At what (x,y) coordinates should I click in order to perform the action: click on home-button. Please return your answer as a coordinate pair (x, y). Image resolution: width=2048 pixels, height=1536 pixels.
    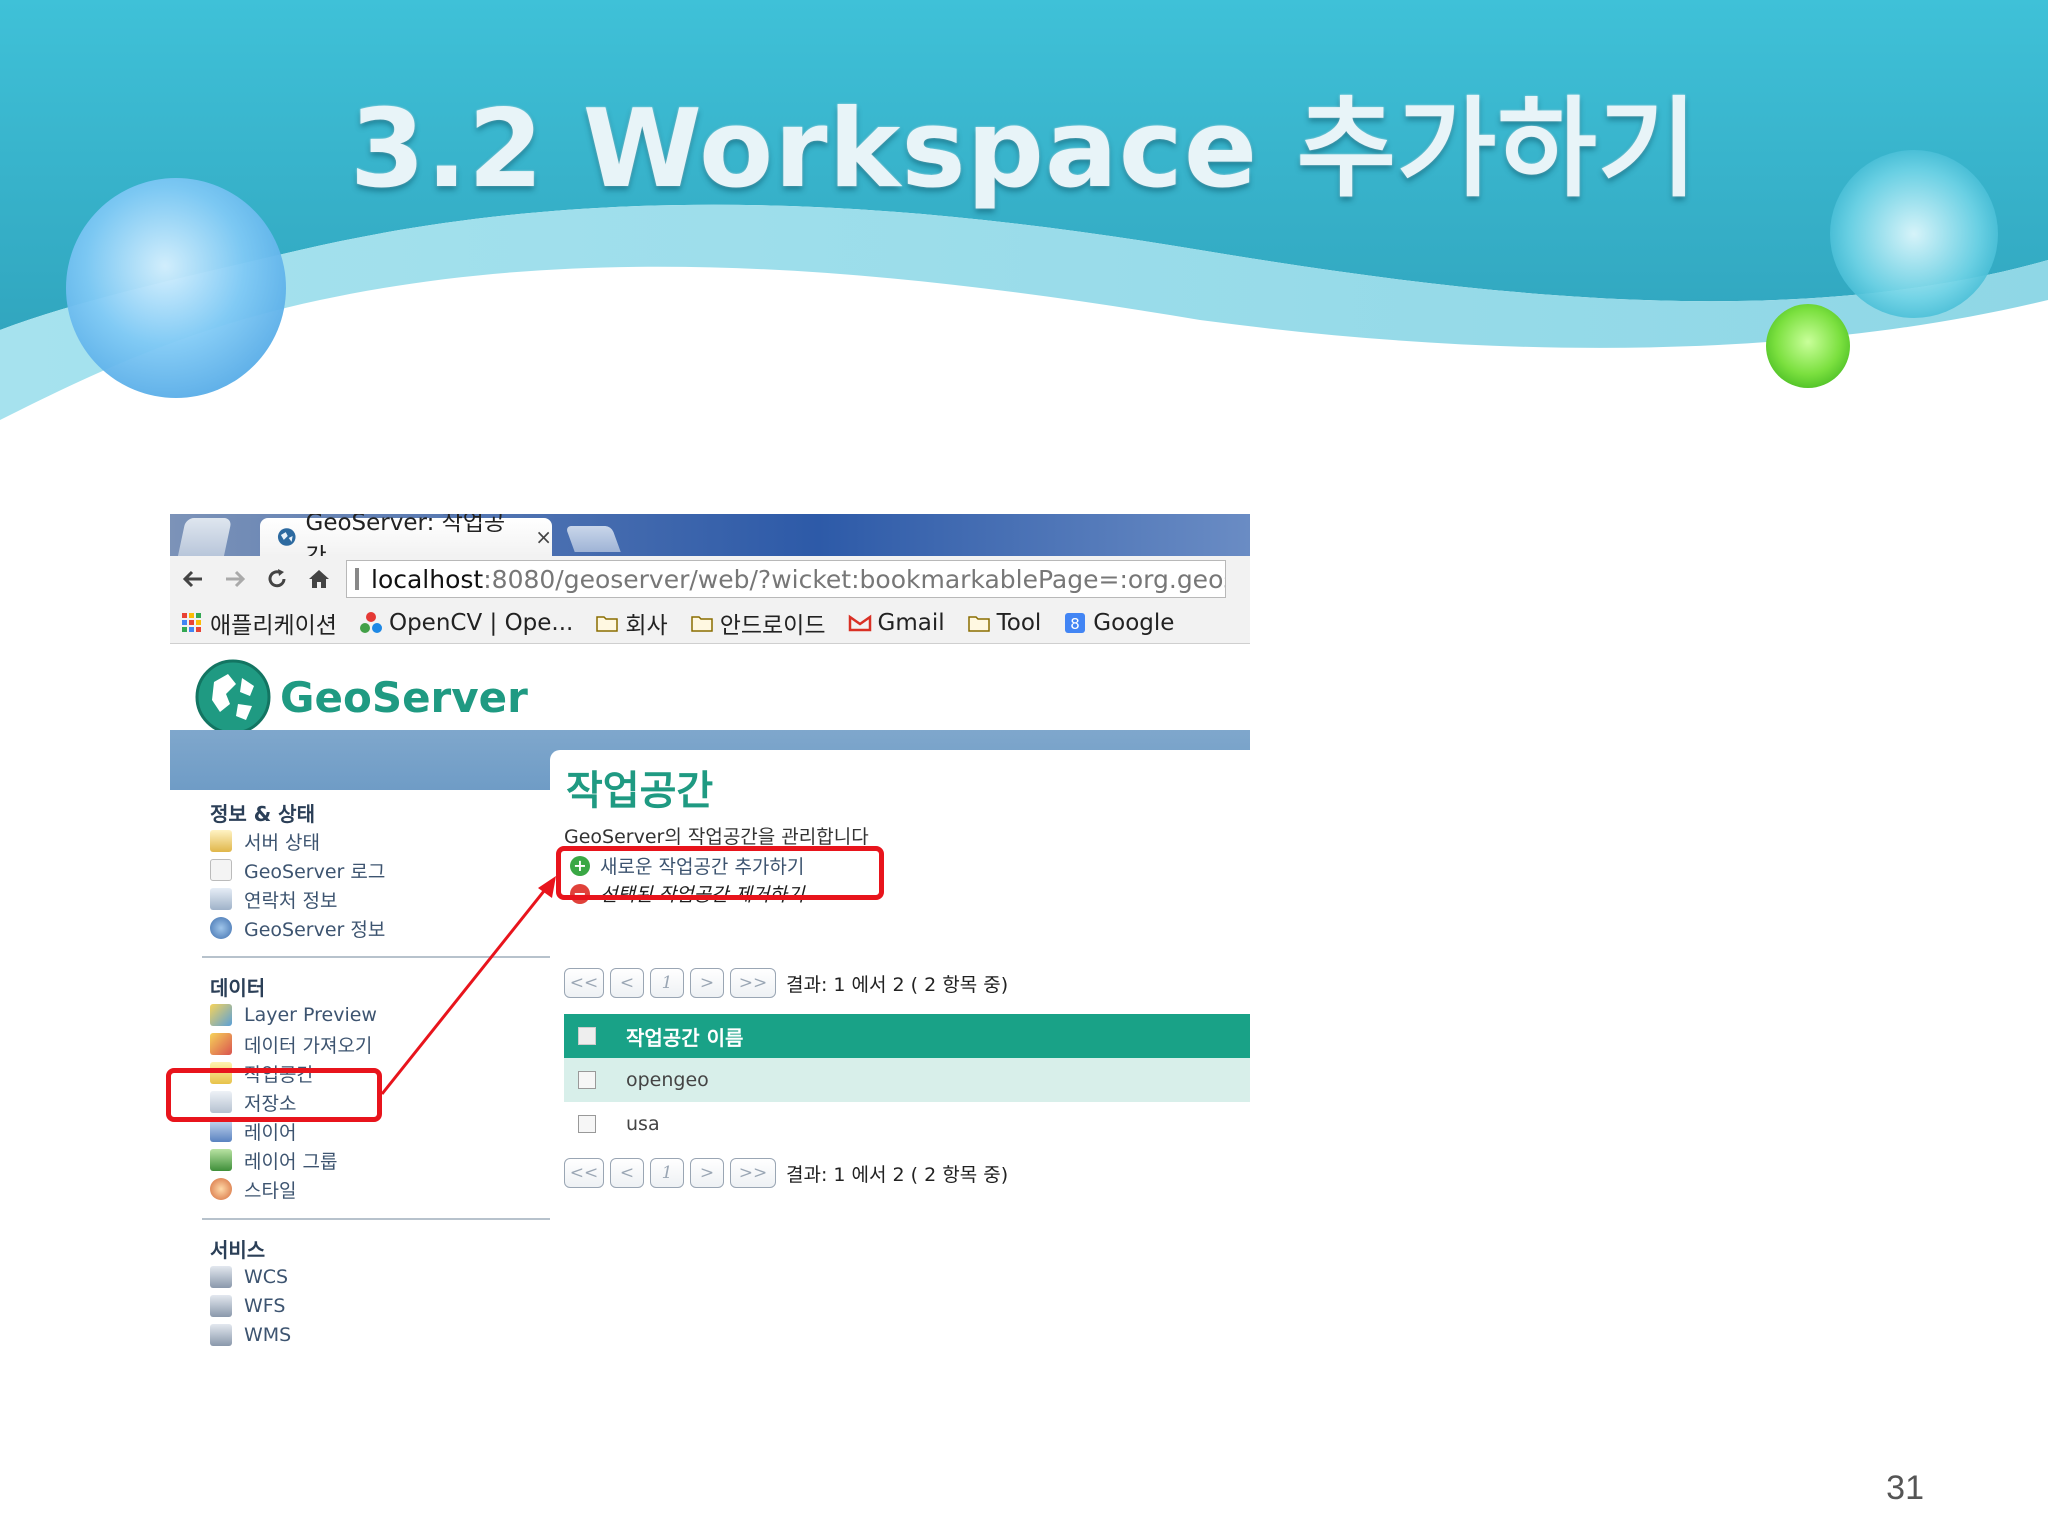
    Looking at the image, I should click on (319, 579).